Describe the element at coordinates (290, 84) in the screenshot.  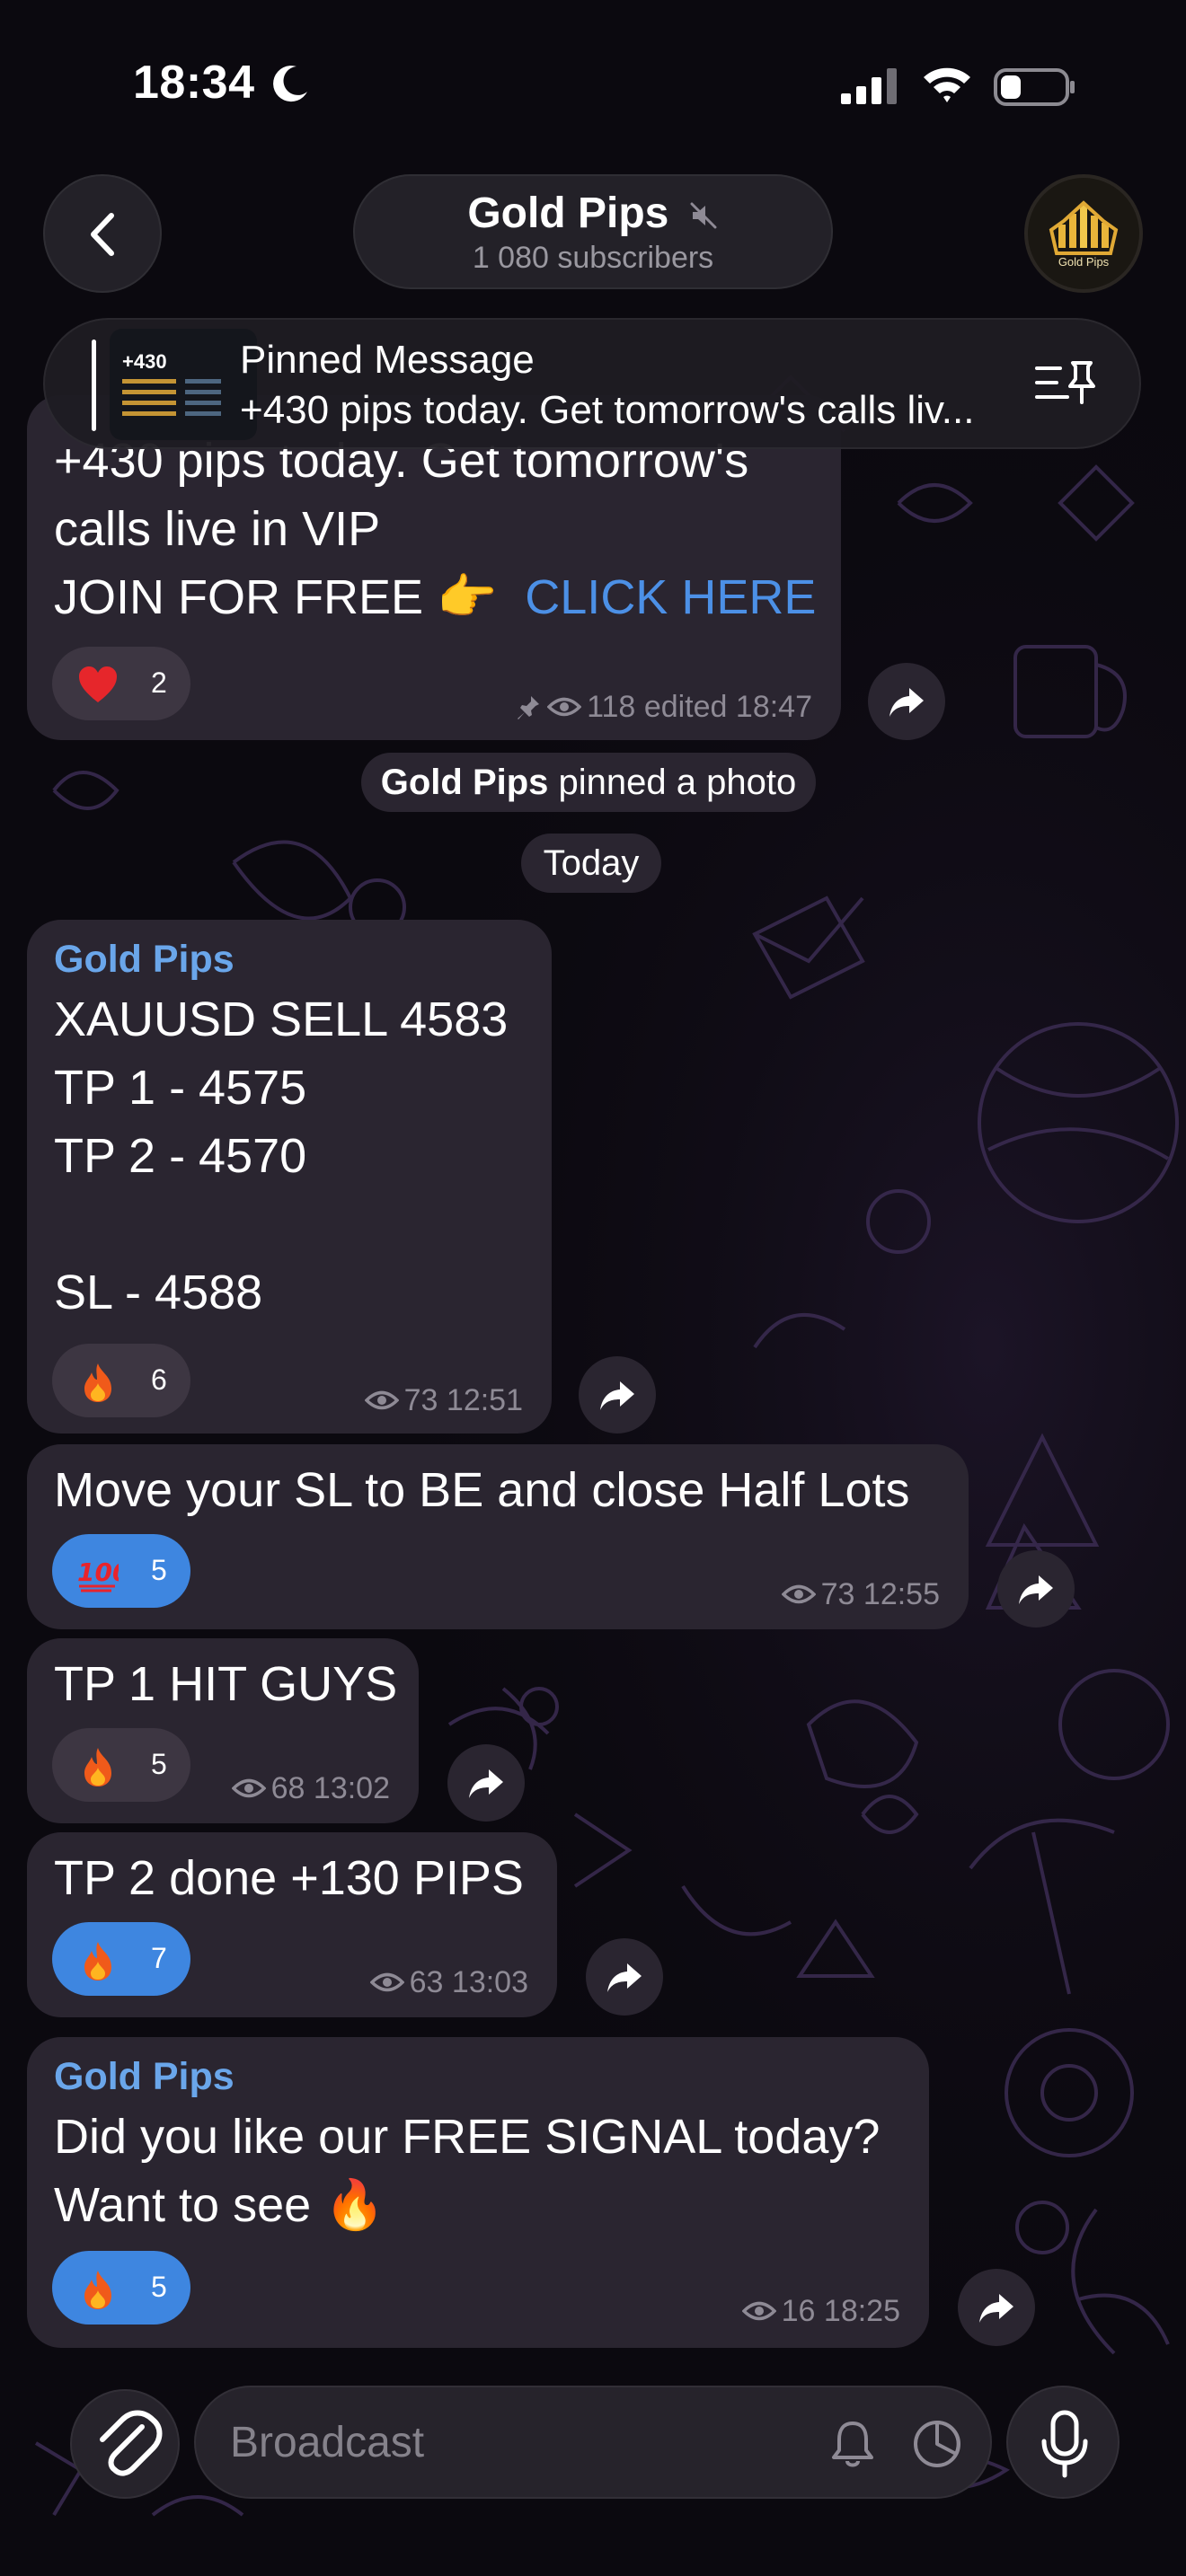
I see `moon-icon` at that location.